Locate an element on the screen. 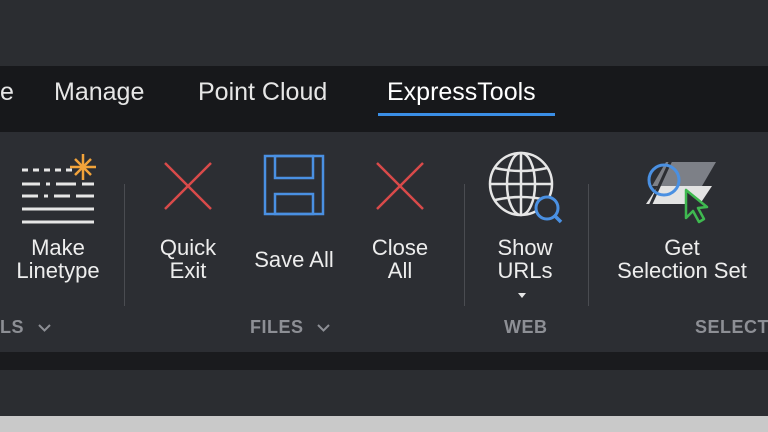 The height and width of the screenshot is (432, 768). tab-point-cloud: Point Cloud is located at coordinates (262, 99).